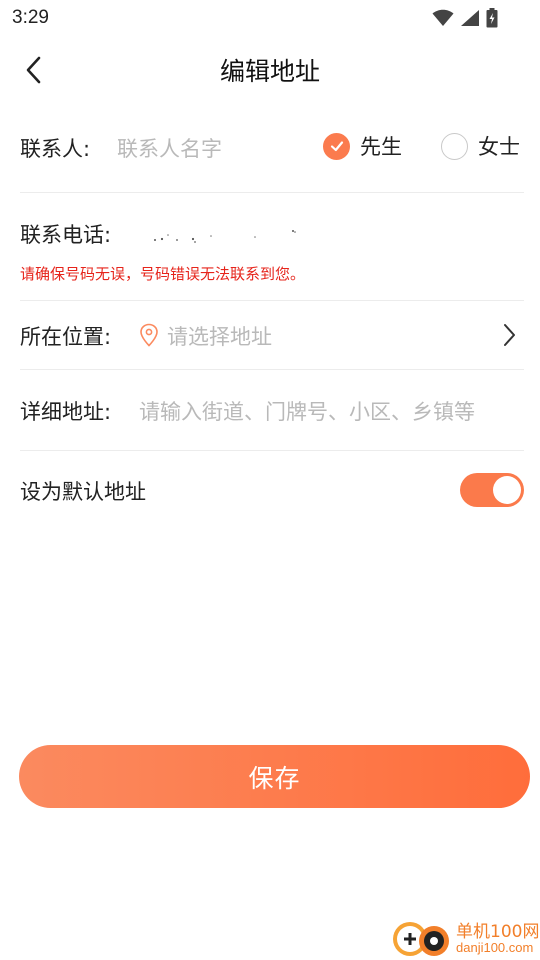 This screenshot has width=540, height=960. Describe the element at coordinates (274, 776) in the screenshot. I see `save-button: 保存` at that location.